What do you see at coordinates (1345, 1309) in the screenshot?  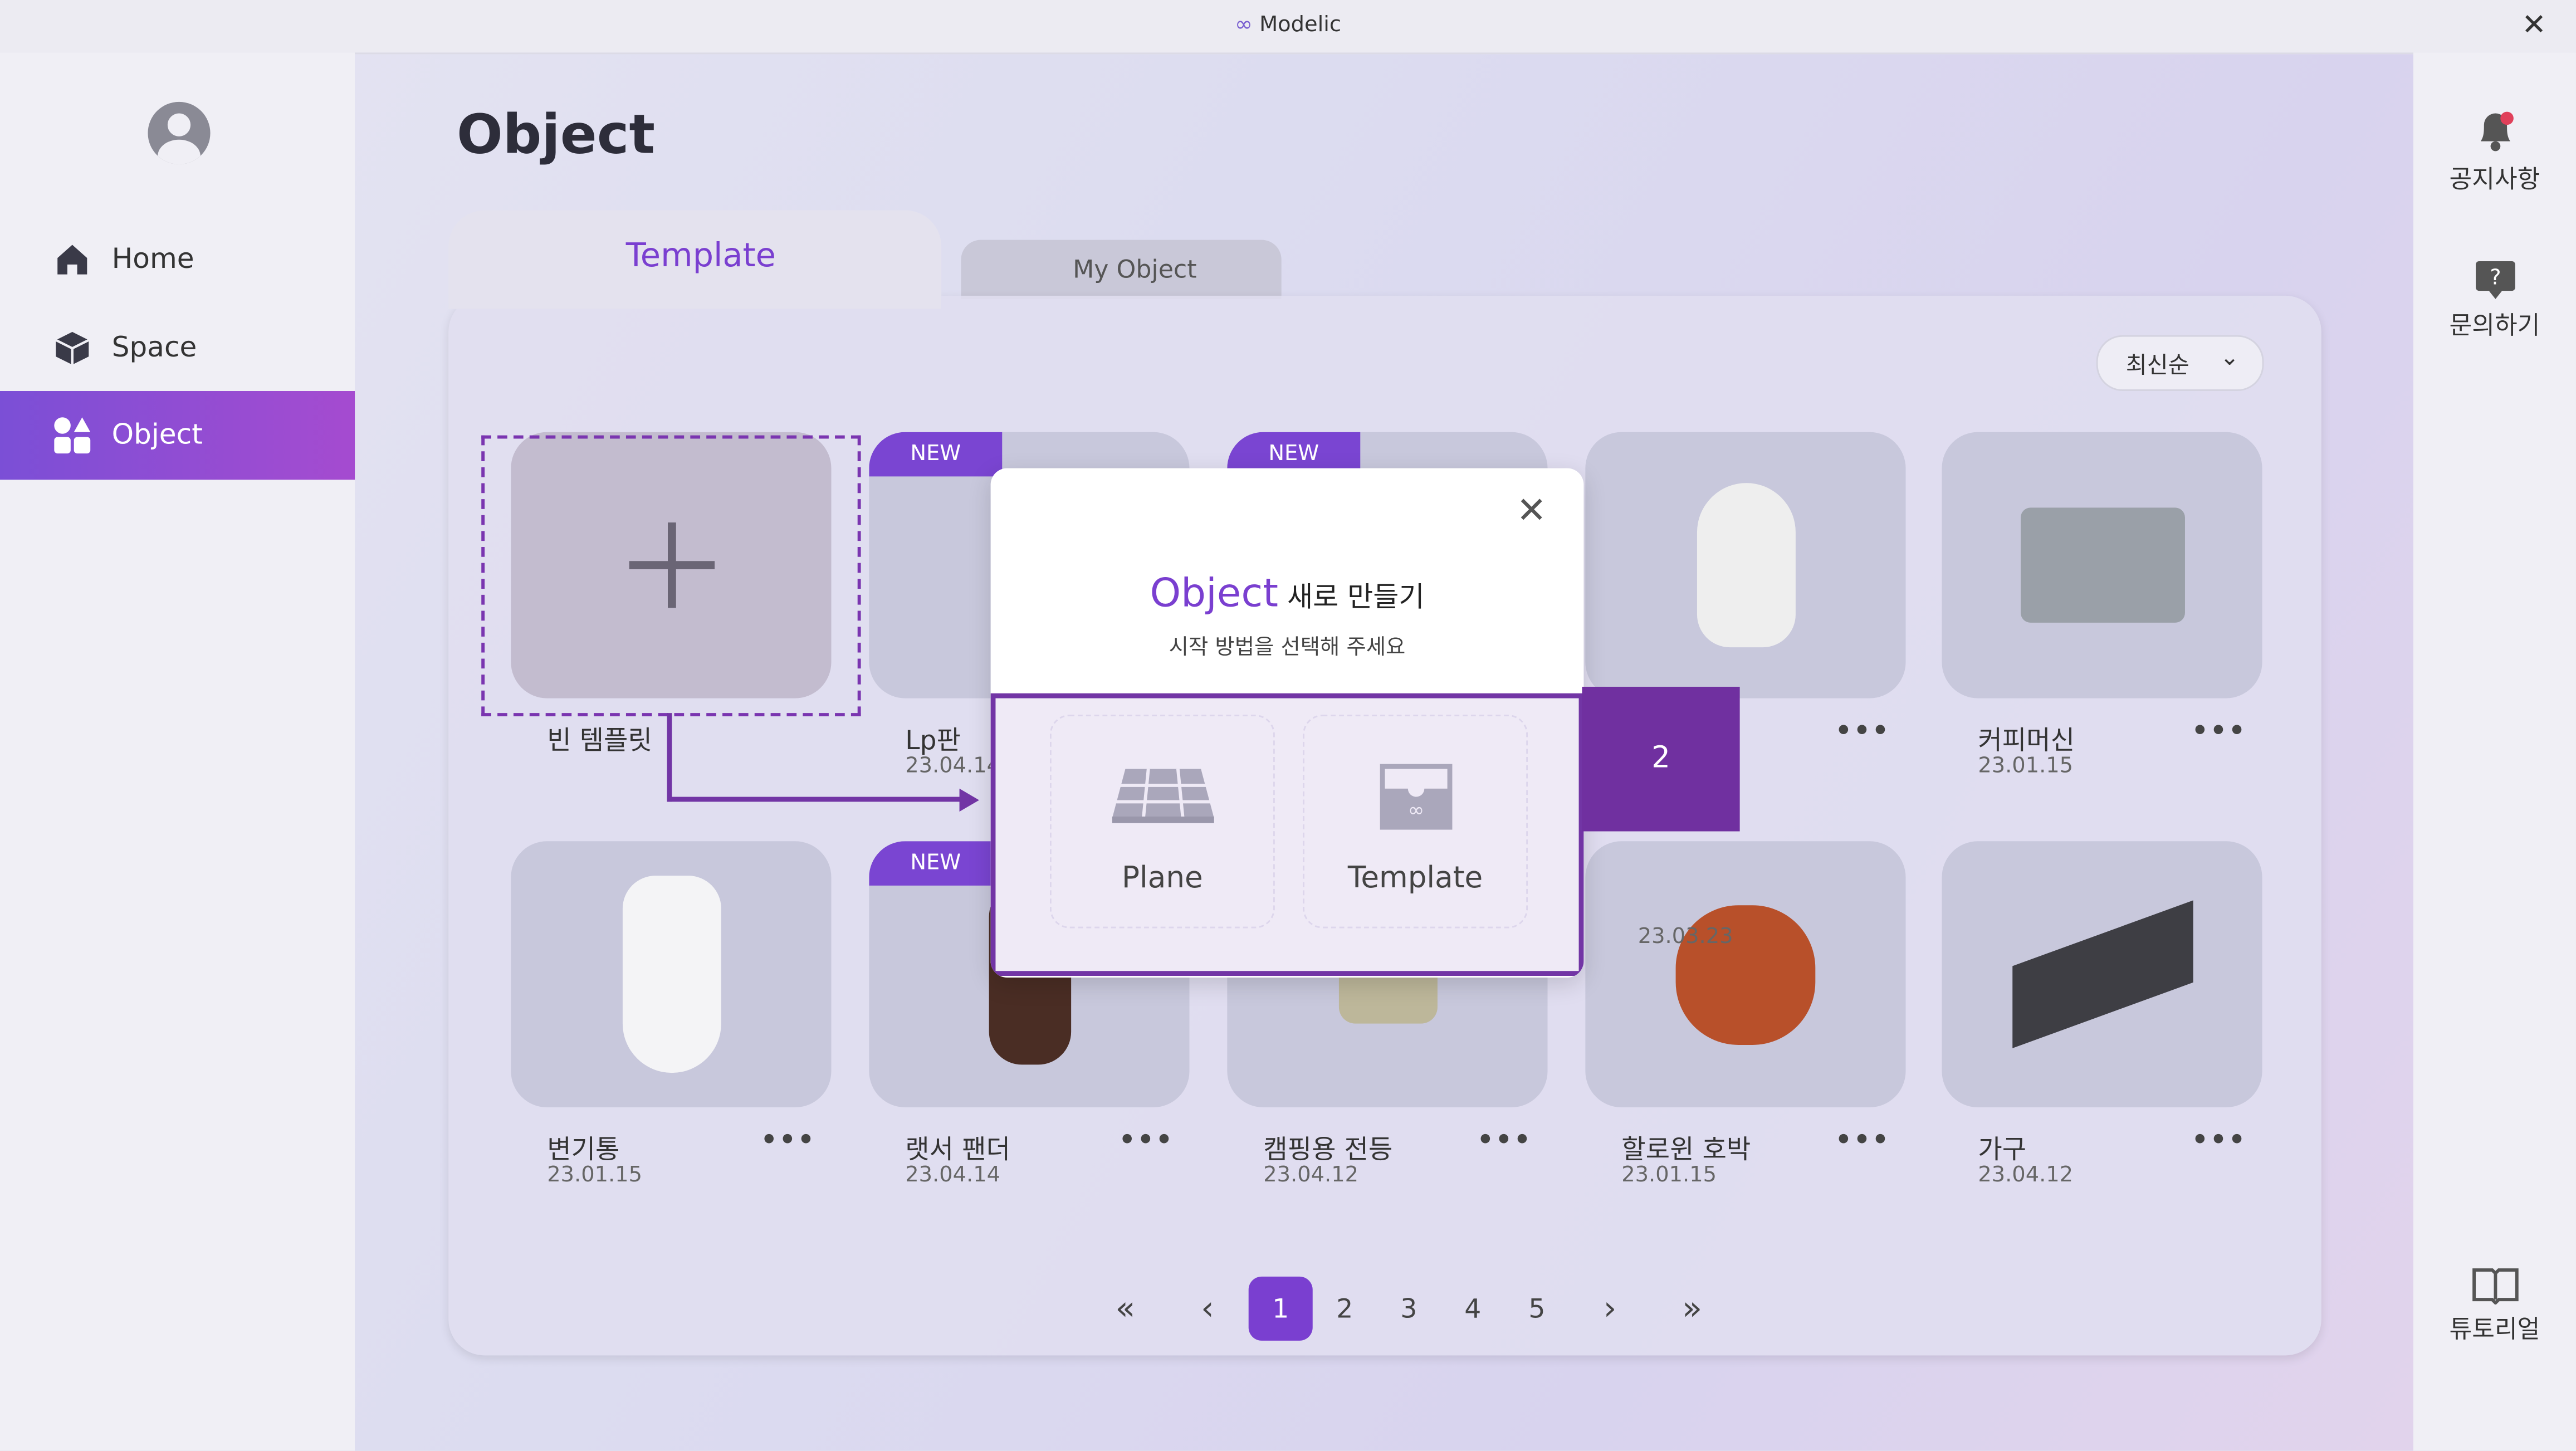 I see `page-button: 2` at bounding box center [1345, 1309].